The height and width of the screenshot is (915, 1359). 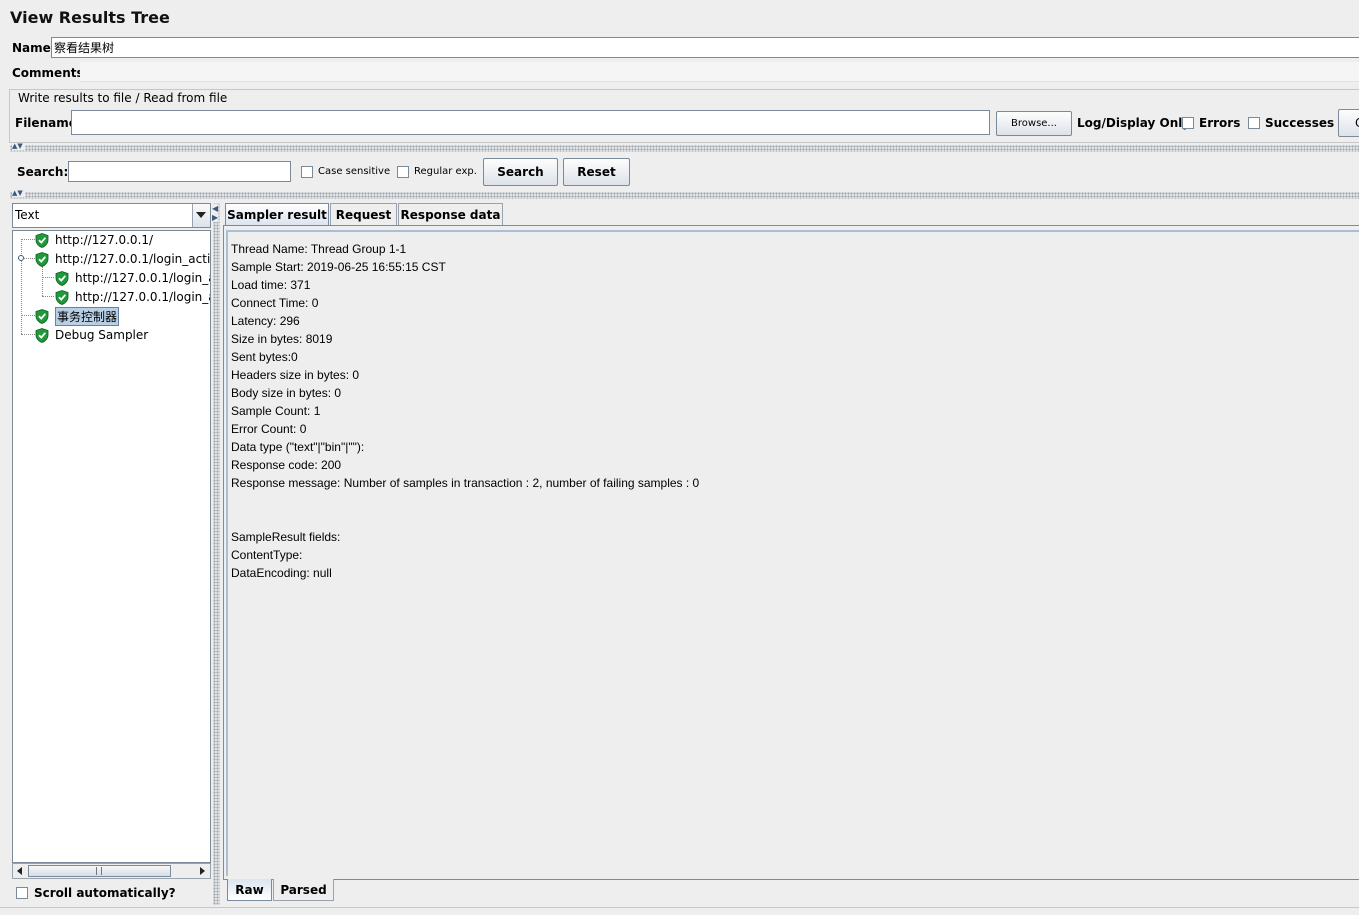 I want to click on scrollbar-grip-icon, so click(x=99, y=871).